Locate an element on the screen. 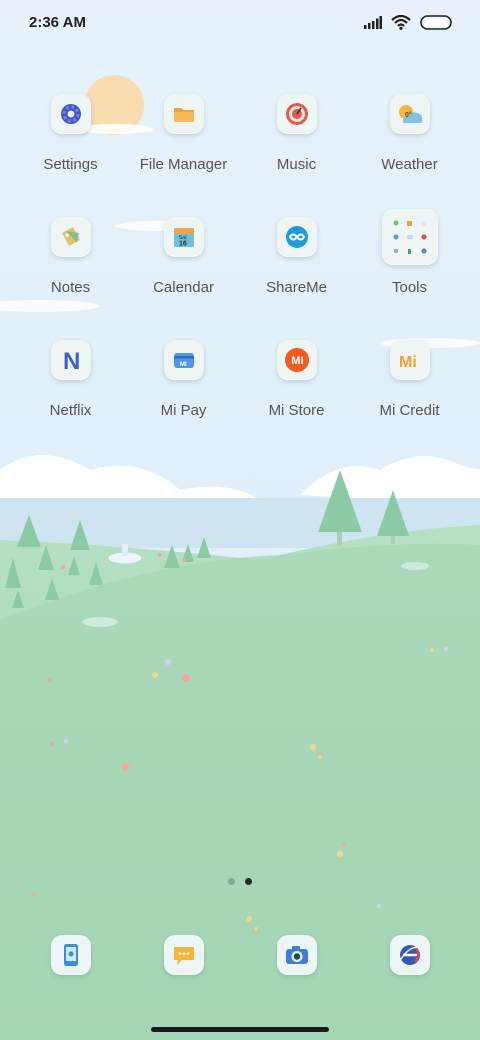 This screenshot has height=1040, width=480. app-label: Weather is located at coordinates (409, 164).